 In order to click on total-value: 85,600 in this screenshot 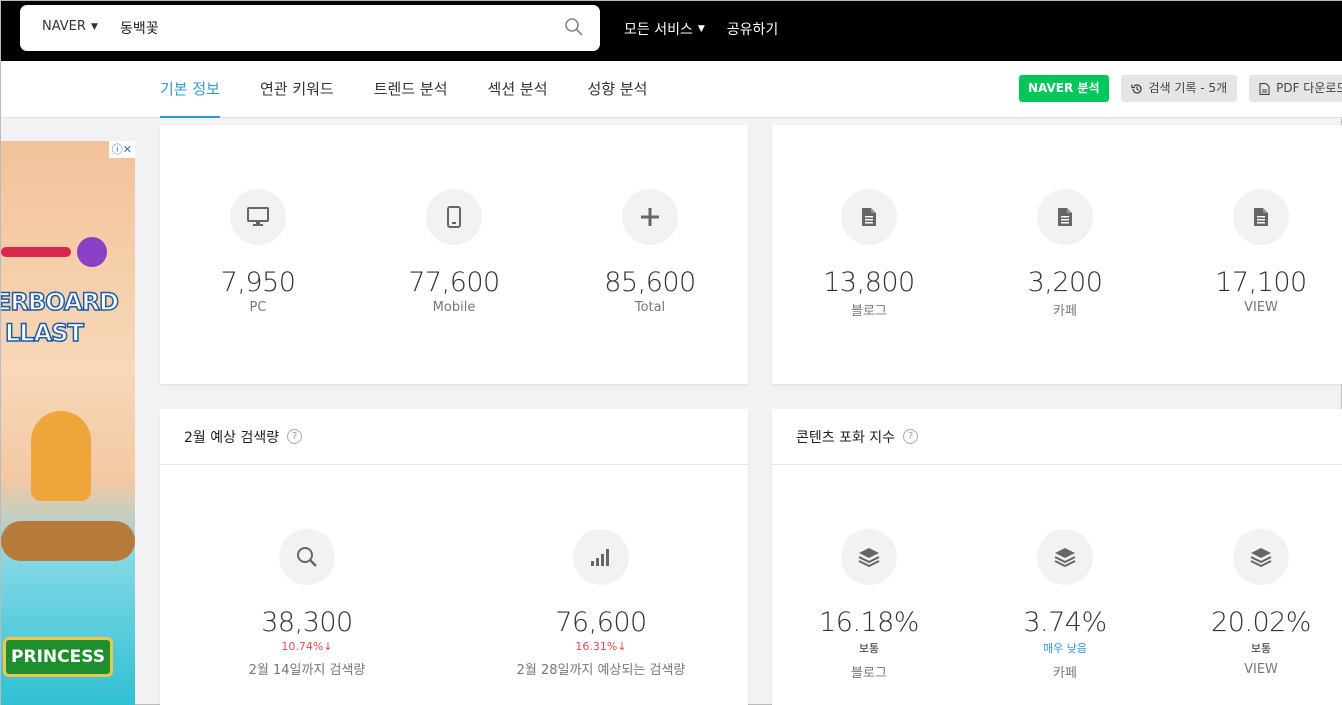, I will do `click(650, 282)`.